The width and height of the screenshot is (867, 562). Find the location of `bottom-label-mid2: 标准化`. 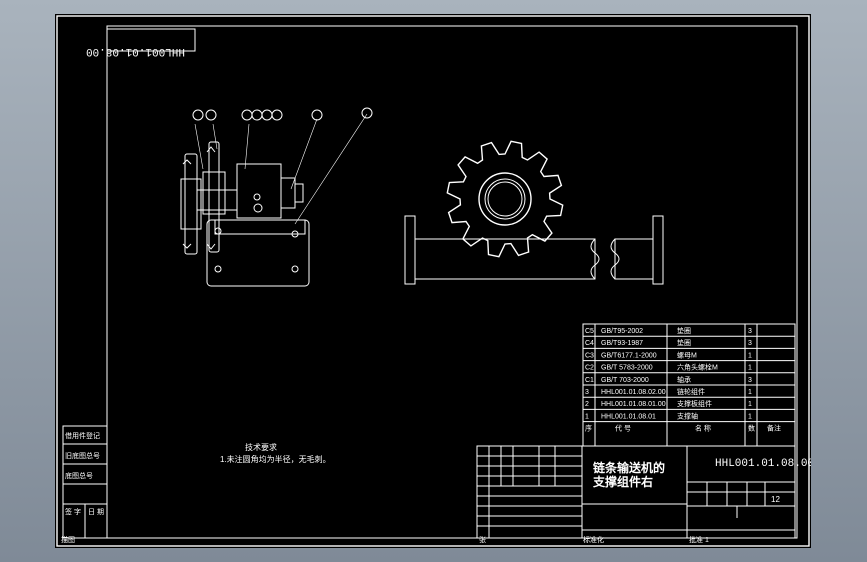

bottom-label-mid2: 标准化 is located at coordinates (593, 539).